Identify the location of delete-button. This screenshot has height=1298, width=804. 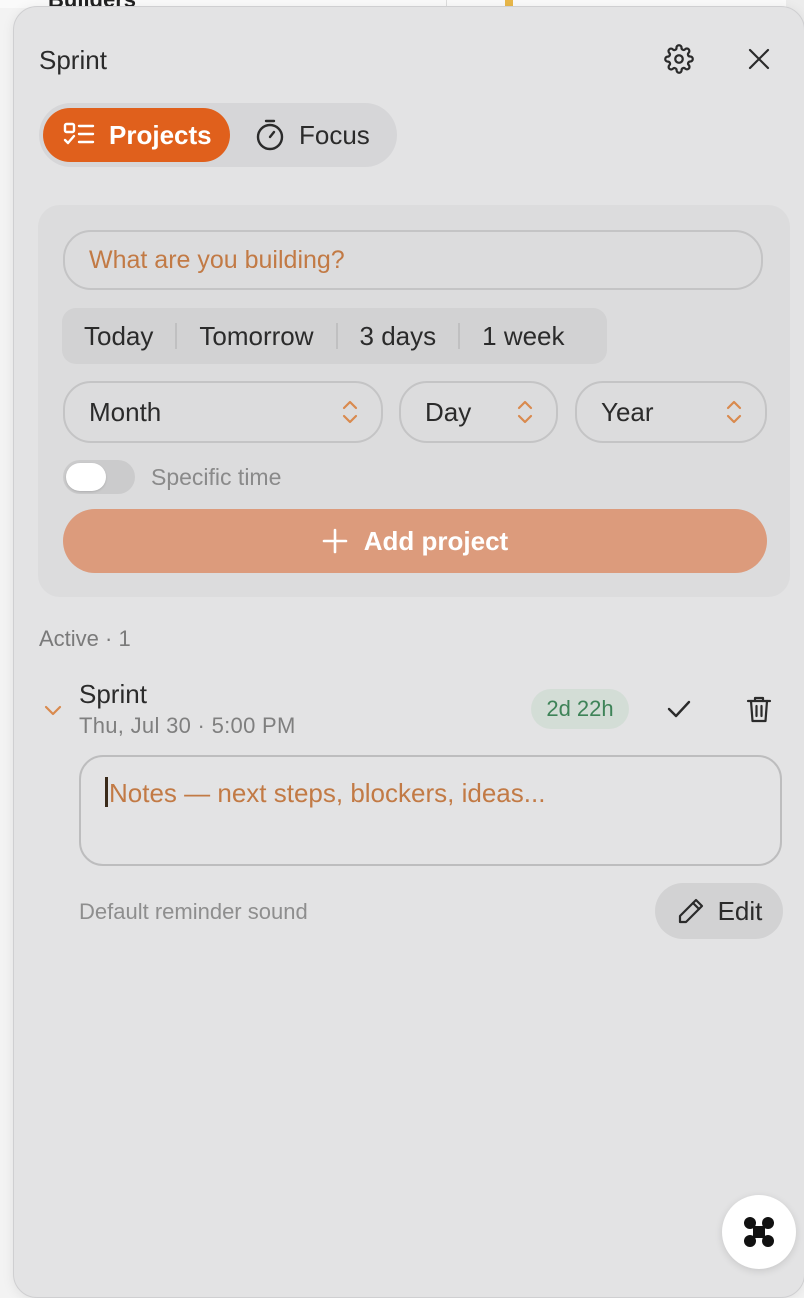
(759, 709).